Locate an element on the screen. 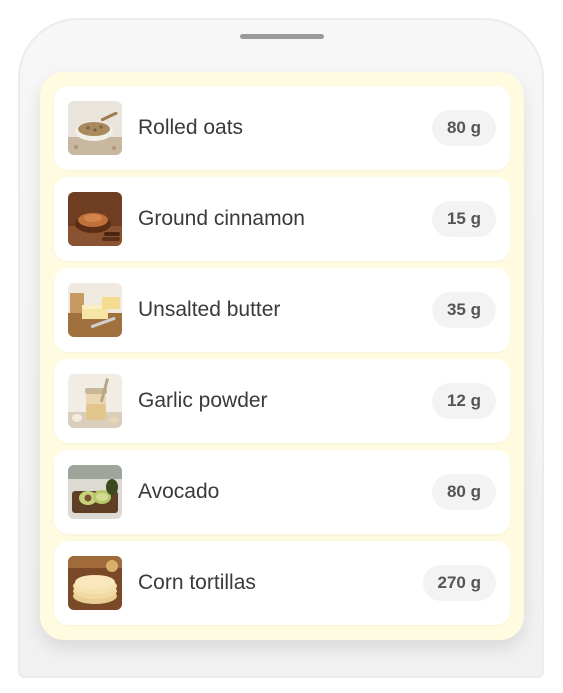 This screenshot has height=693, width=563. ingredient-row-ground-cinnamon: Ground cinnamon 15 g is located at coordinates (282, 219).